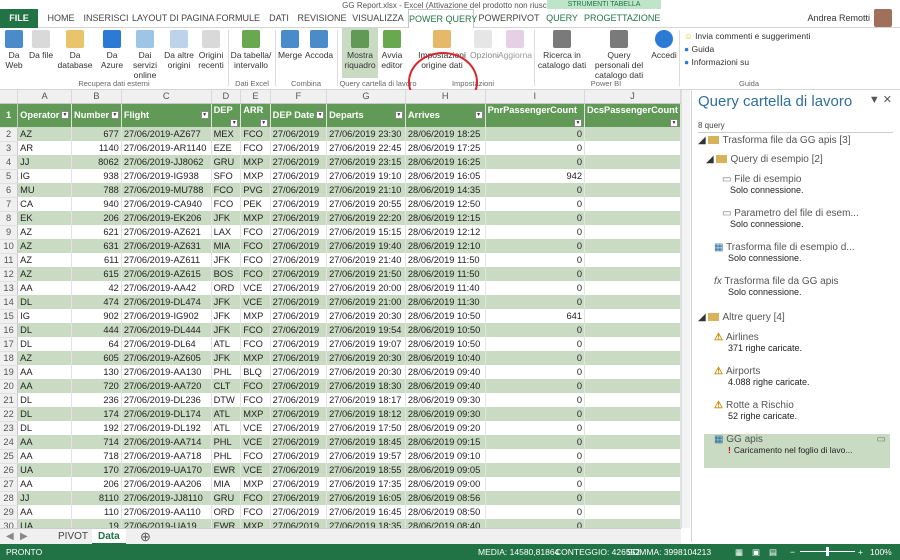 The height and width of the screenshot is (560, 900). What do you see at coordinates (392, 53) in the screenshot?
I see `launch-editor-button: Avvia editor` at bounding box center [392, 53].